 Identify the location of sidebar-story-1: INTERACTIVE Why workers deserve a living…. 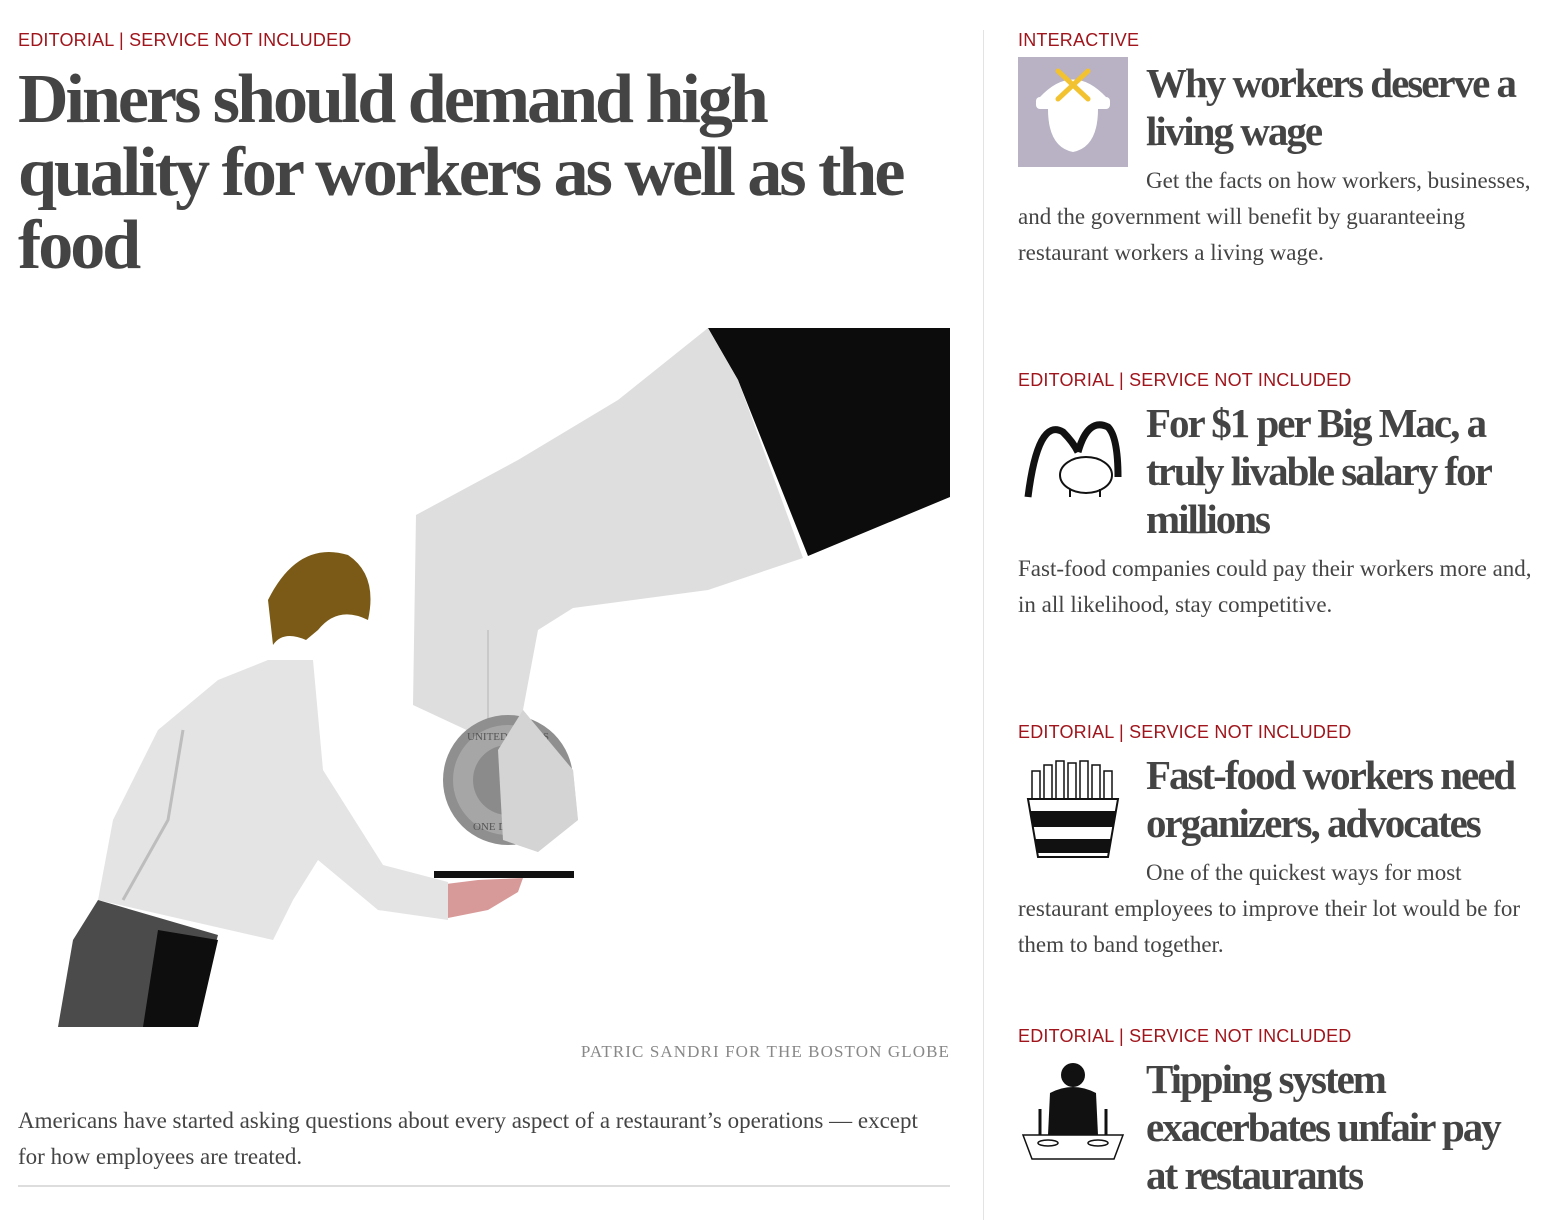
(1278, 150).